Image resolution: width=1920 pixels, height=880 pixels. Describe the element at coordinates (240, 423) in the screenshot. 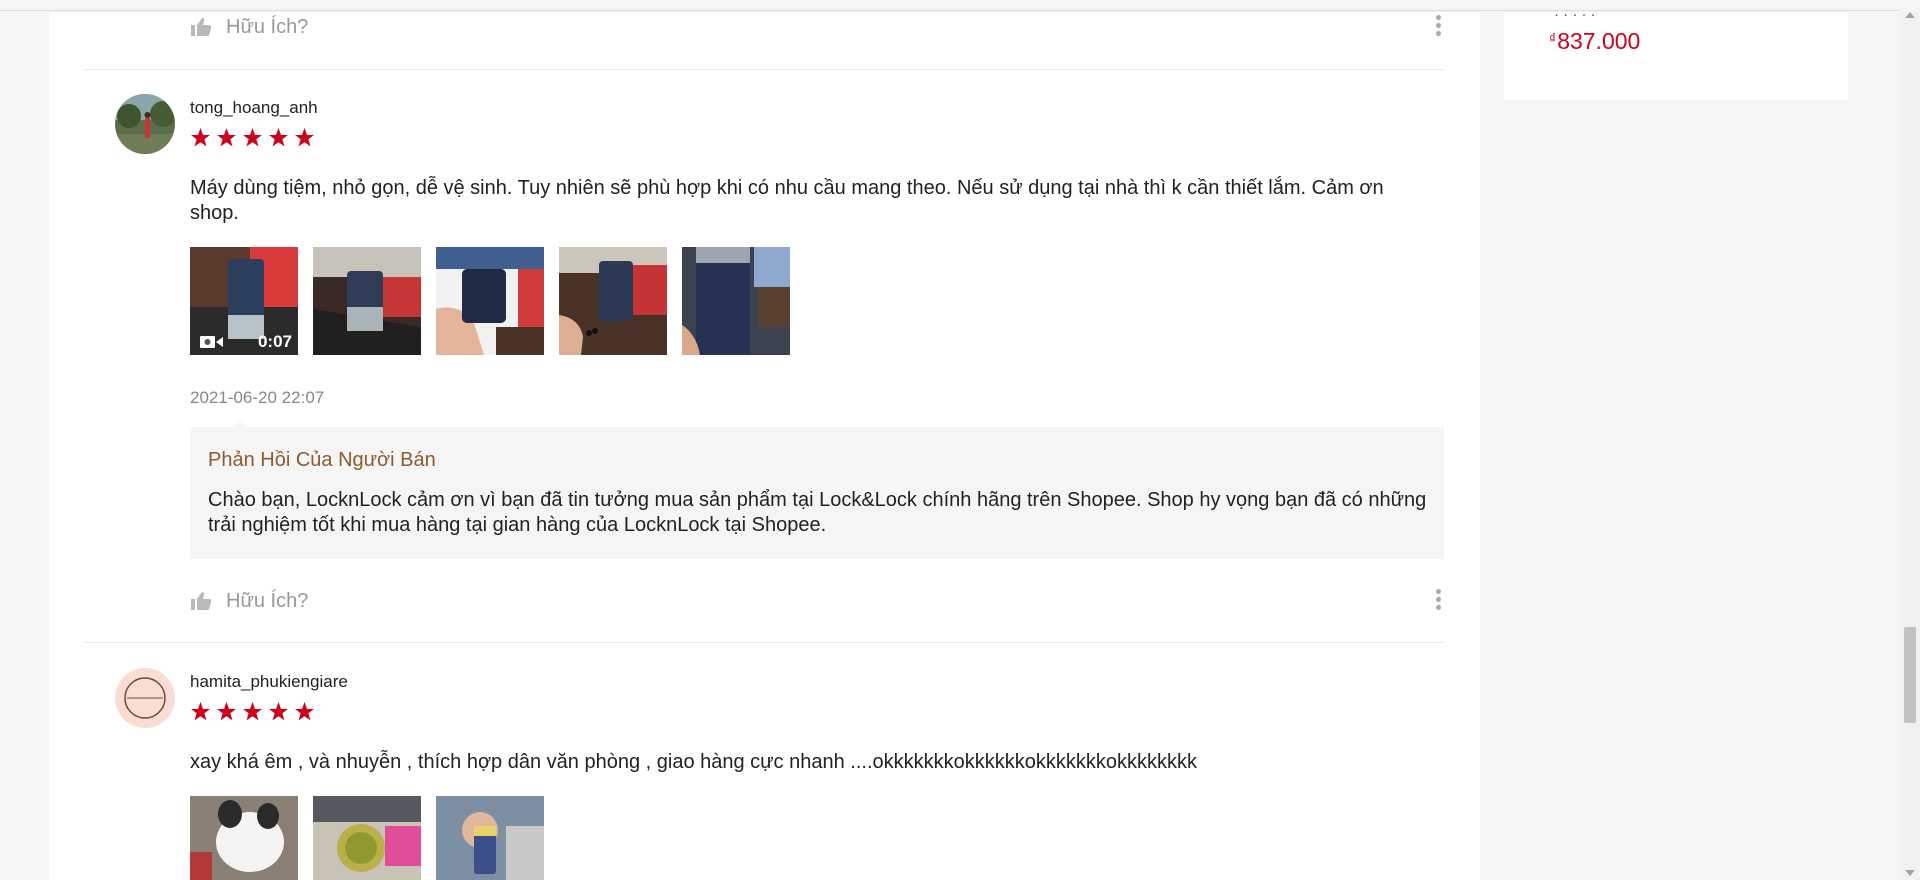

I see `reply-pointer` at that location.